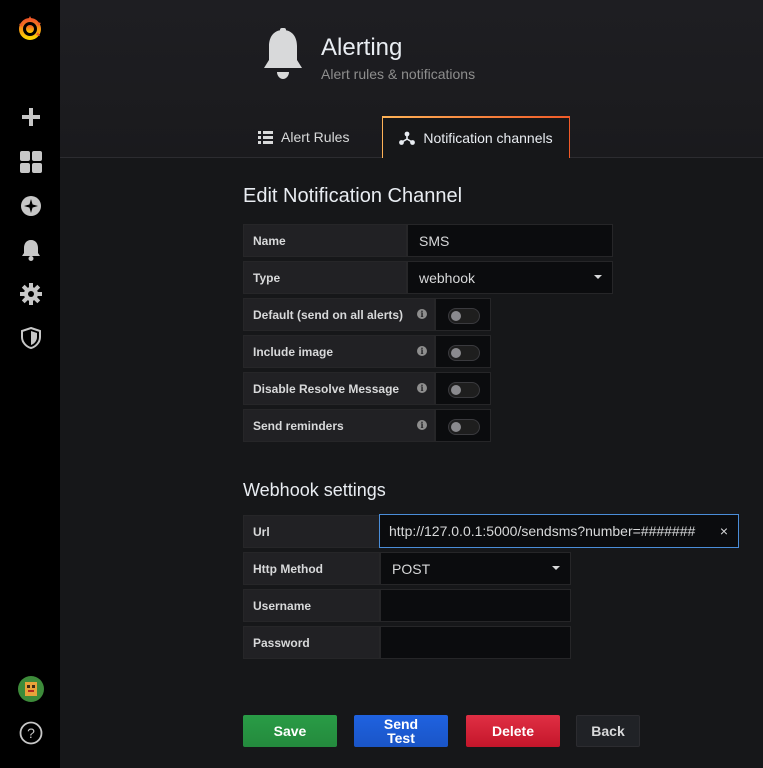 This screenshot has width=763, height=768. I want to click on password-input, so click(475, 642).